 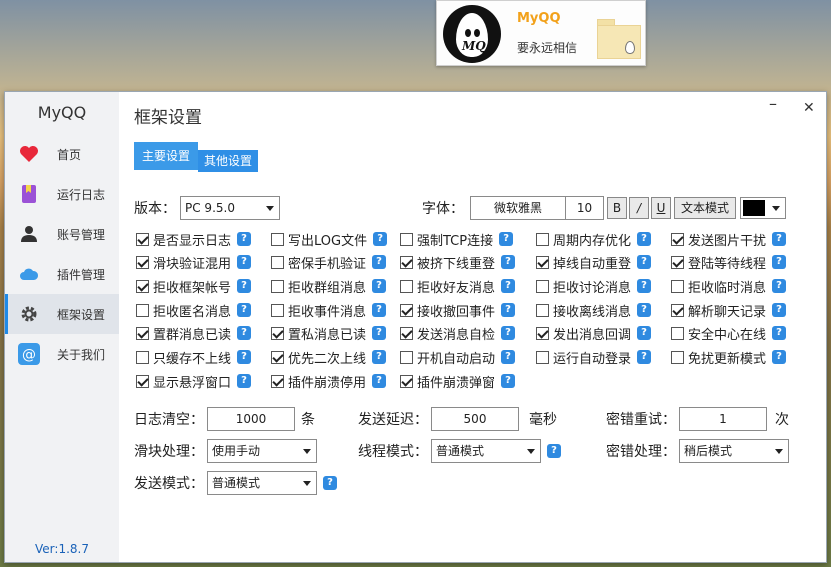 What do you see at coordinates (62, 154) in the screenshot?
I see `sidebar-item-home: 首页` at bounding box center [62, 154].